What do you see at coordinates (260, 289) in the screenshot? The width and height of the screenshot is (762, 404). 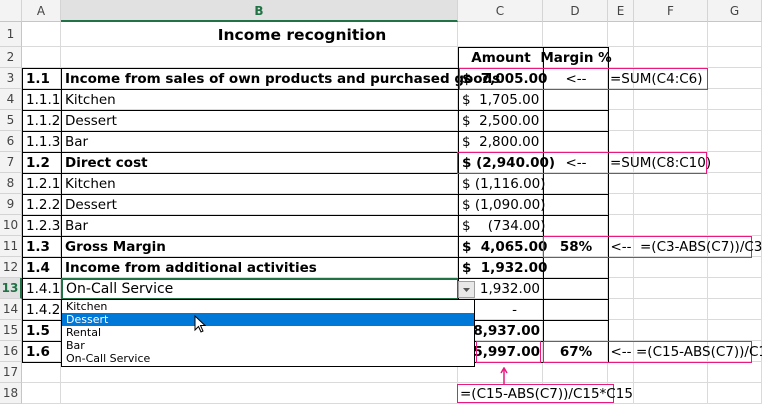 I see `row-label: On-Call Service` at bounding box center [260, 289].